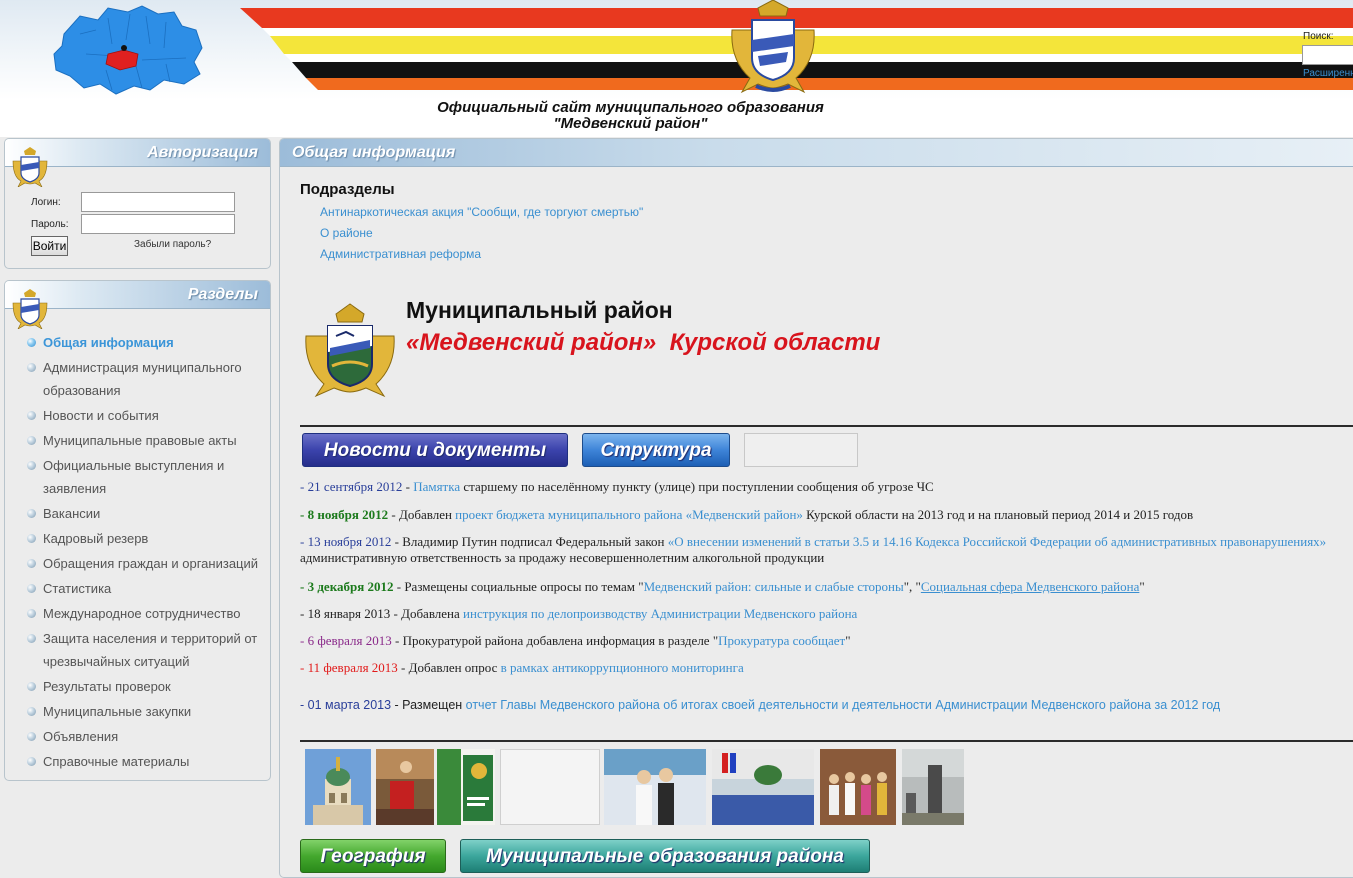  What do you see at coordinates (1328, 73) in the screenshot?
I see `advanced-search-link: Расширенный поиск` at bounding box center [1328, 73].